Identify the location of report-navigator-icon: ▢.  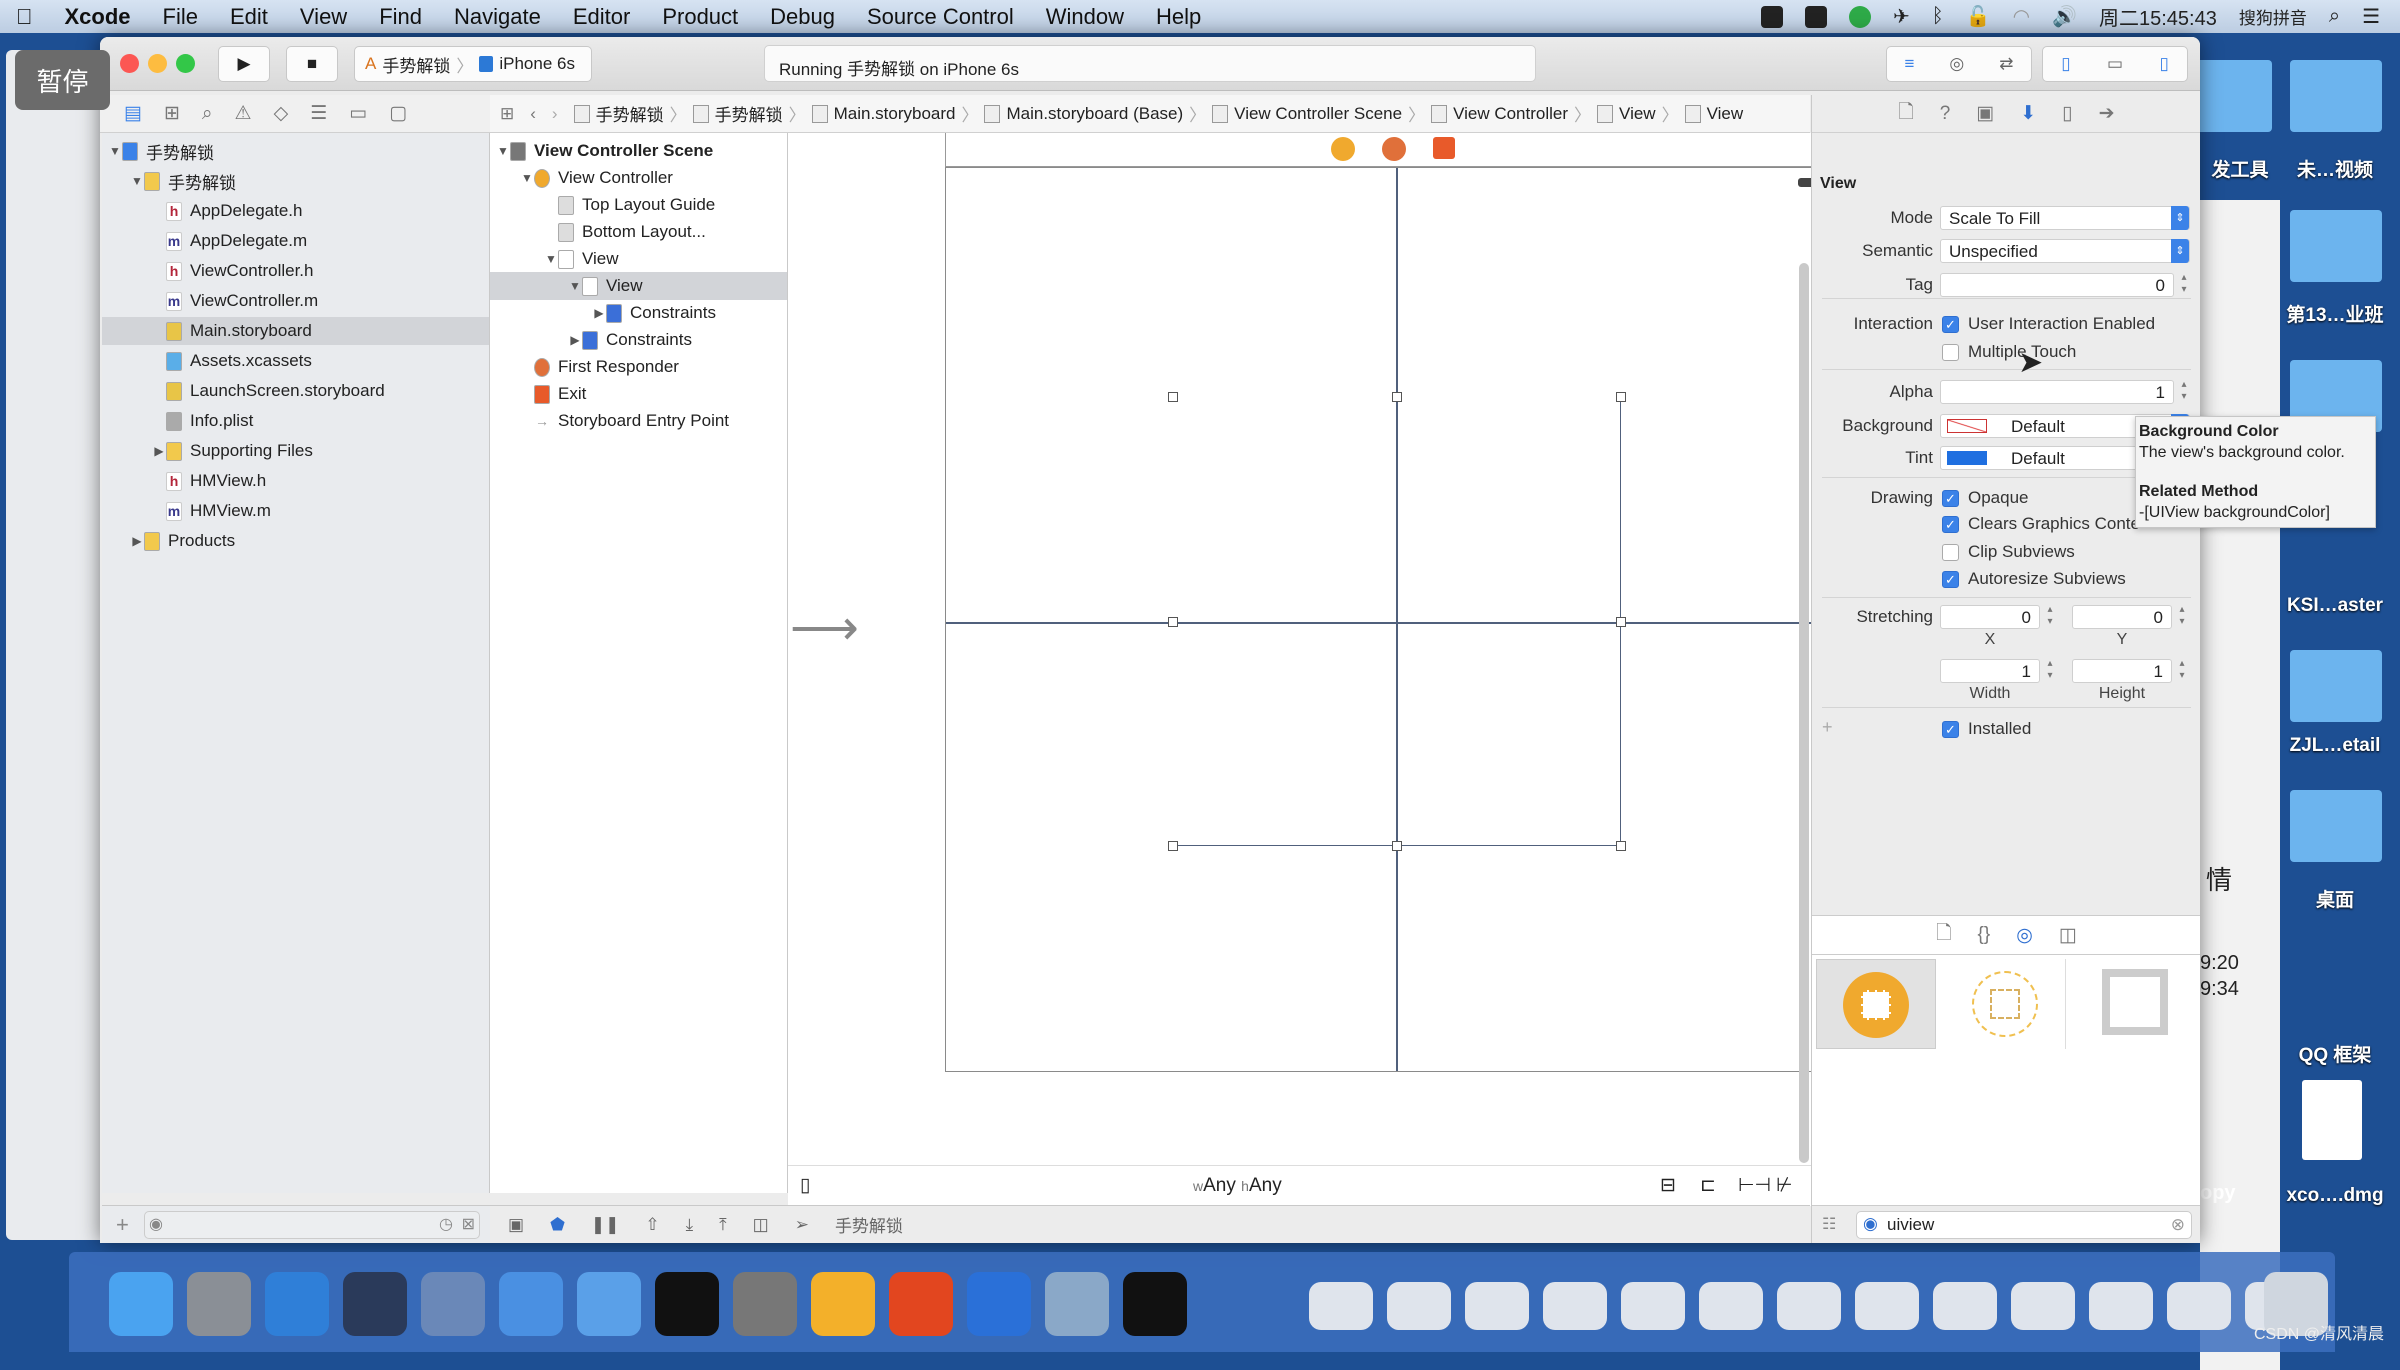
(398, 113).